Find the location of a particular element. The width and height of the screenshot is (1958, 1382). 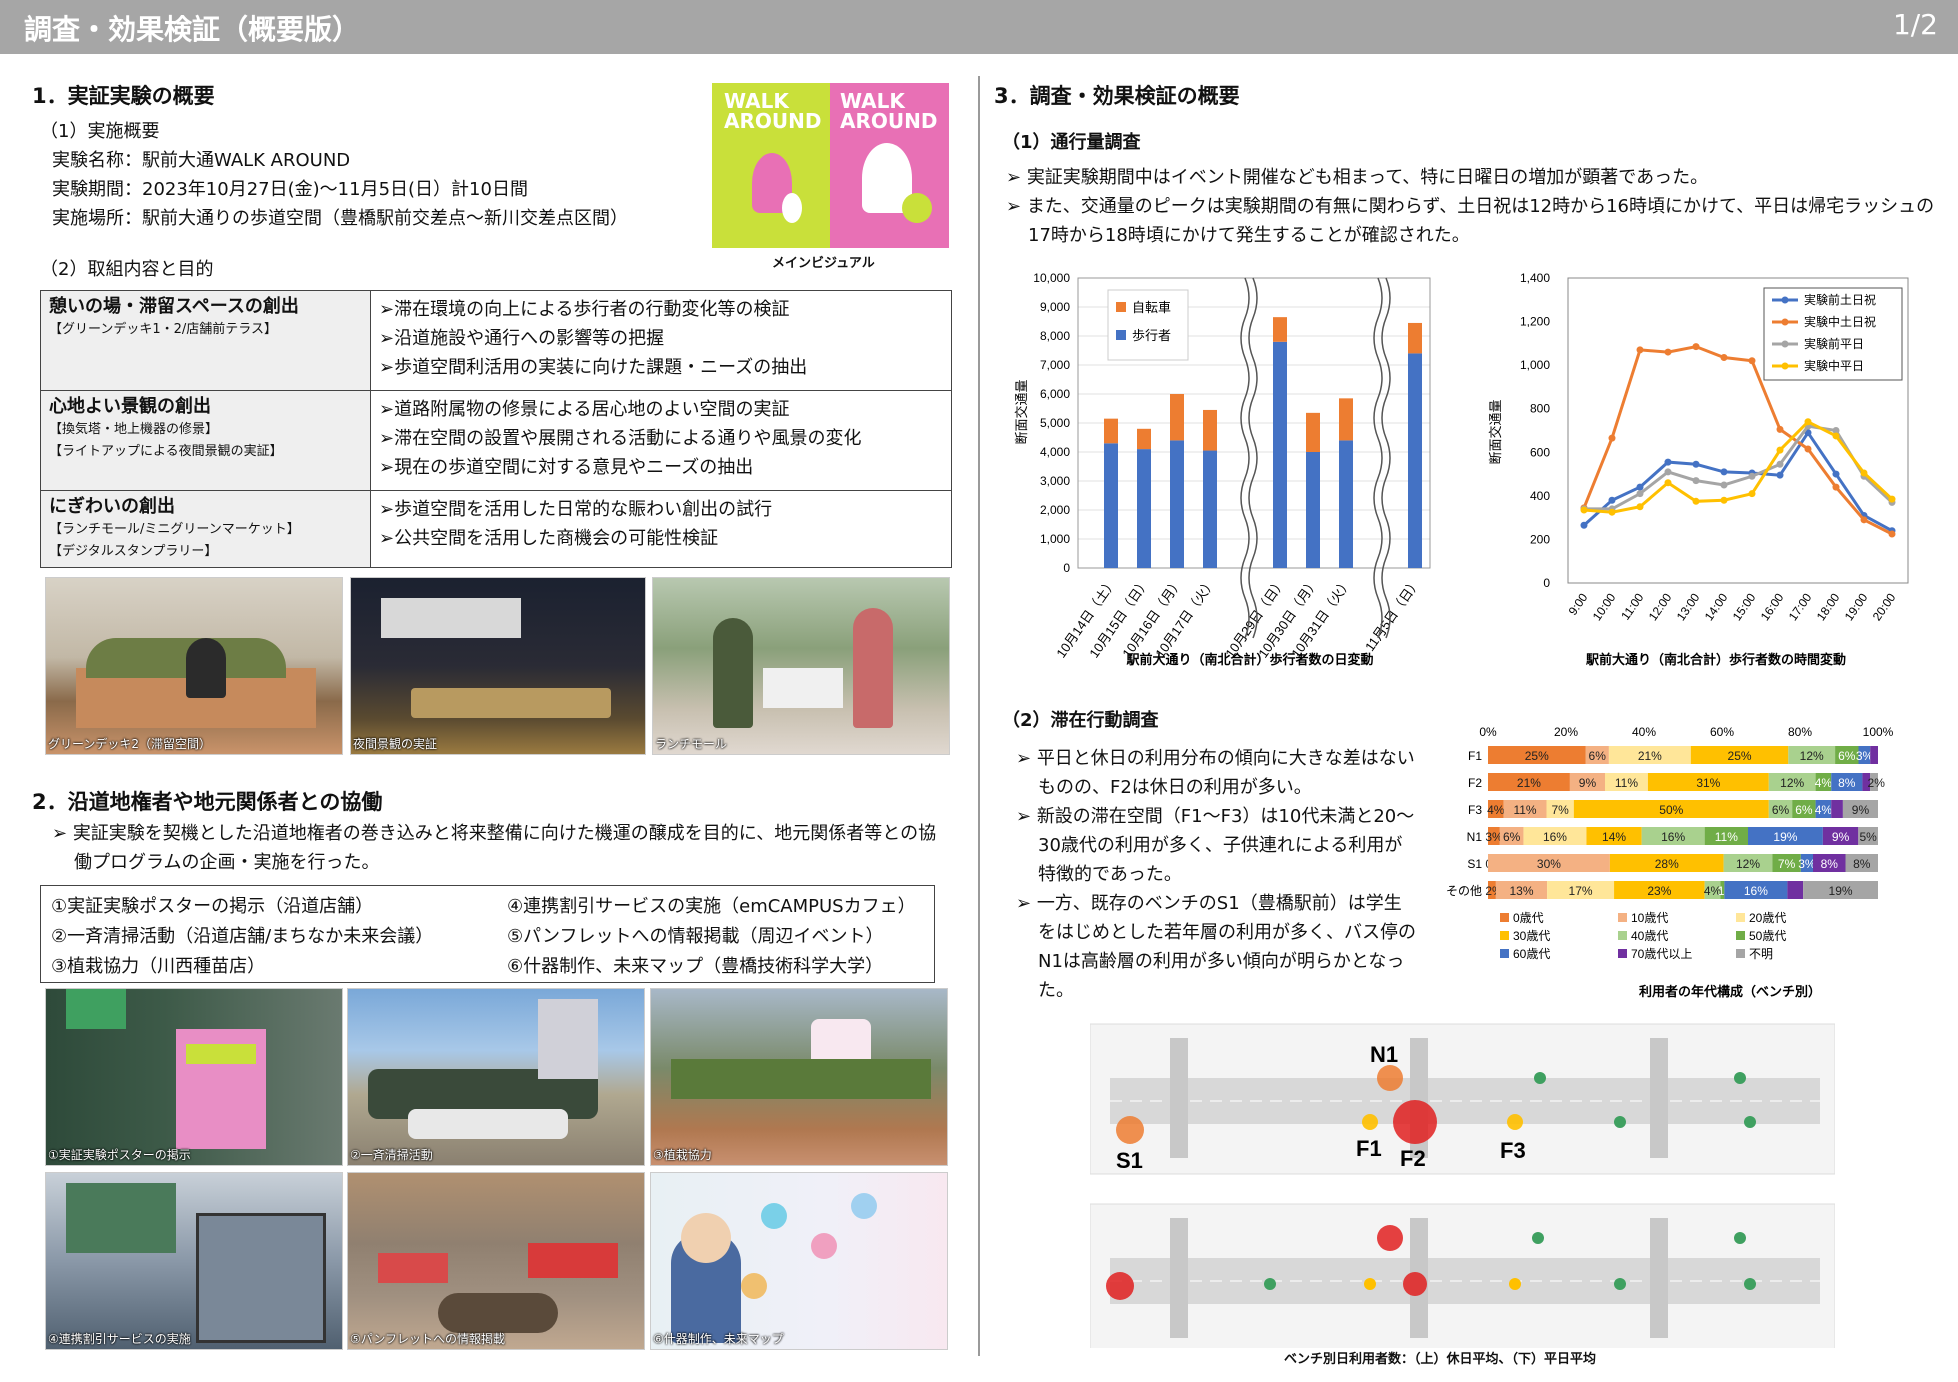

legend-swatch-bicycle is located at coordinates (1121, 307).